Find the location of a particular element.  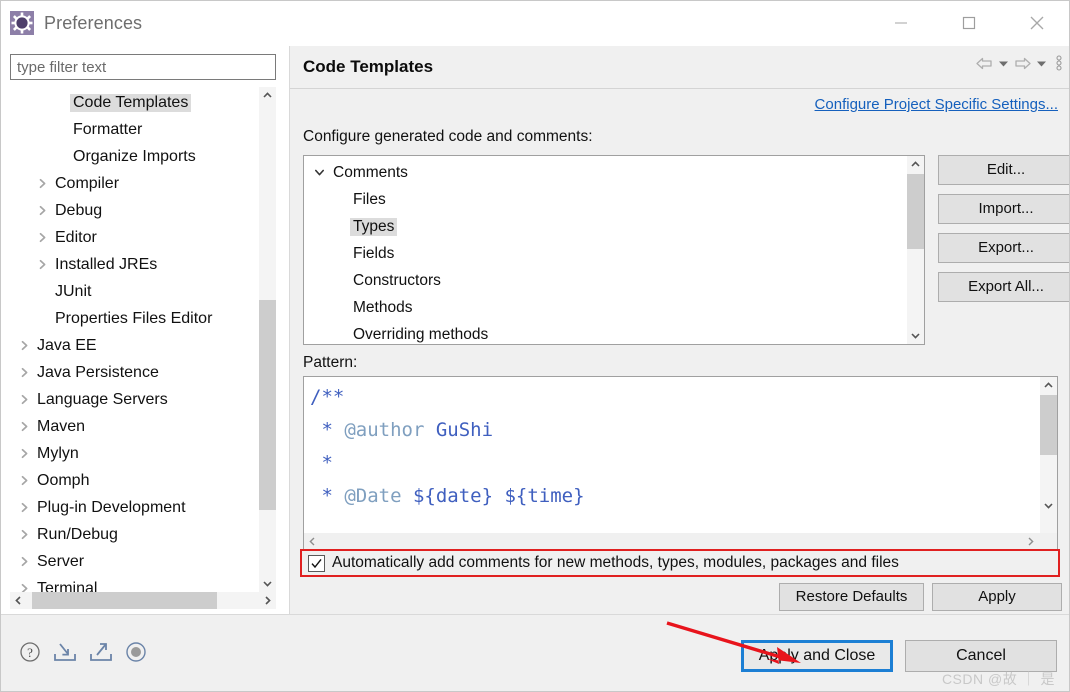

checkmark-icon is located at coordinates (316, 563).